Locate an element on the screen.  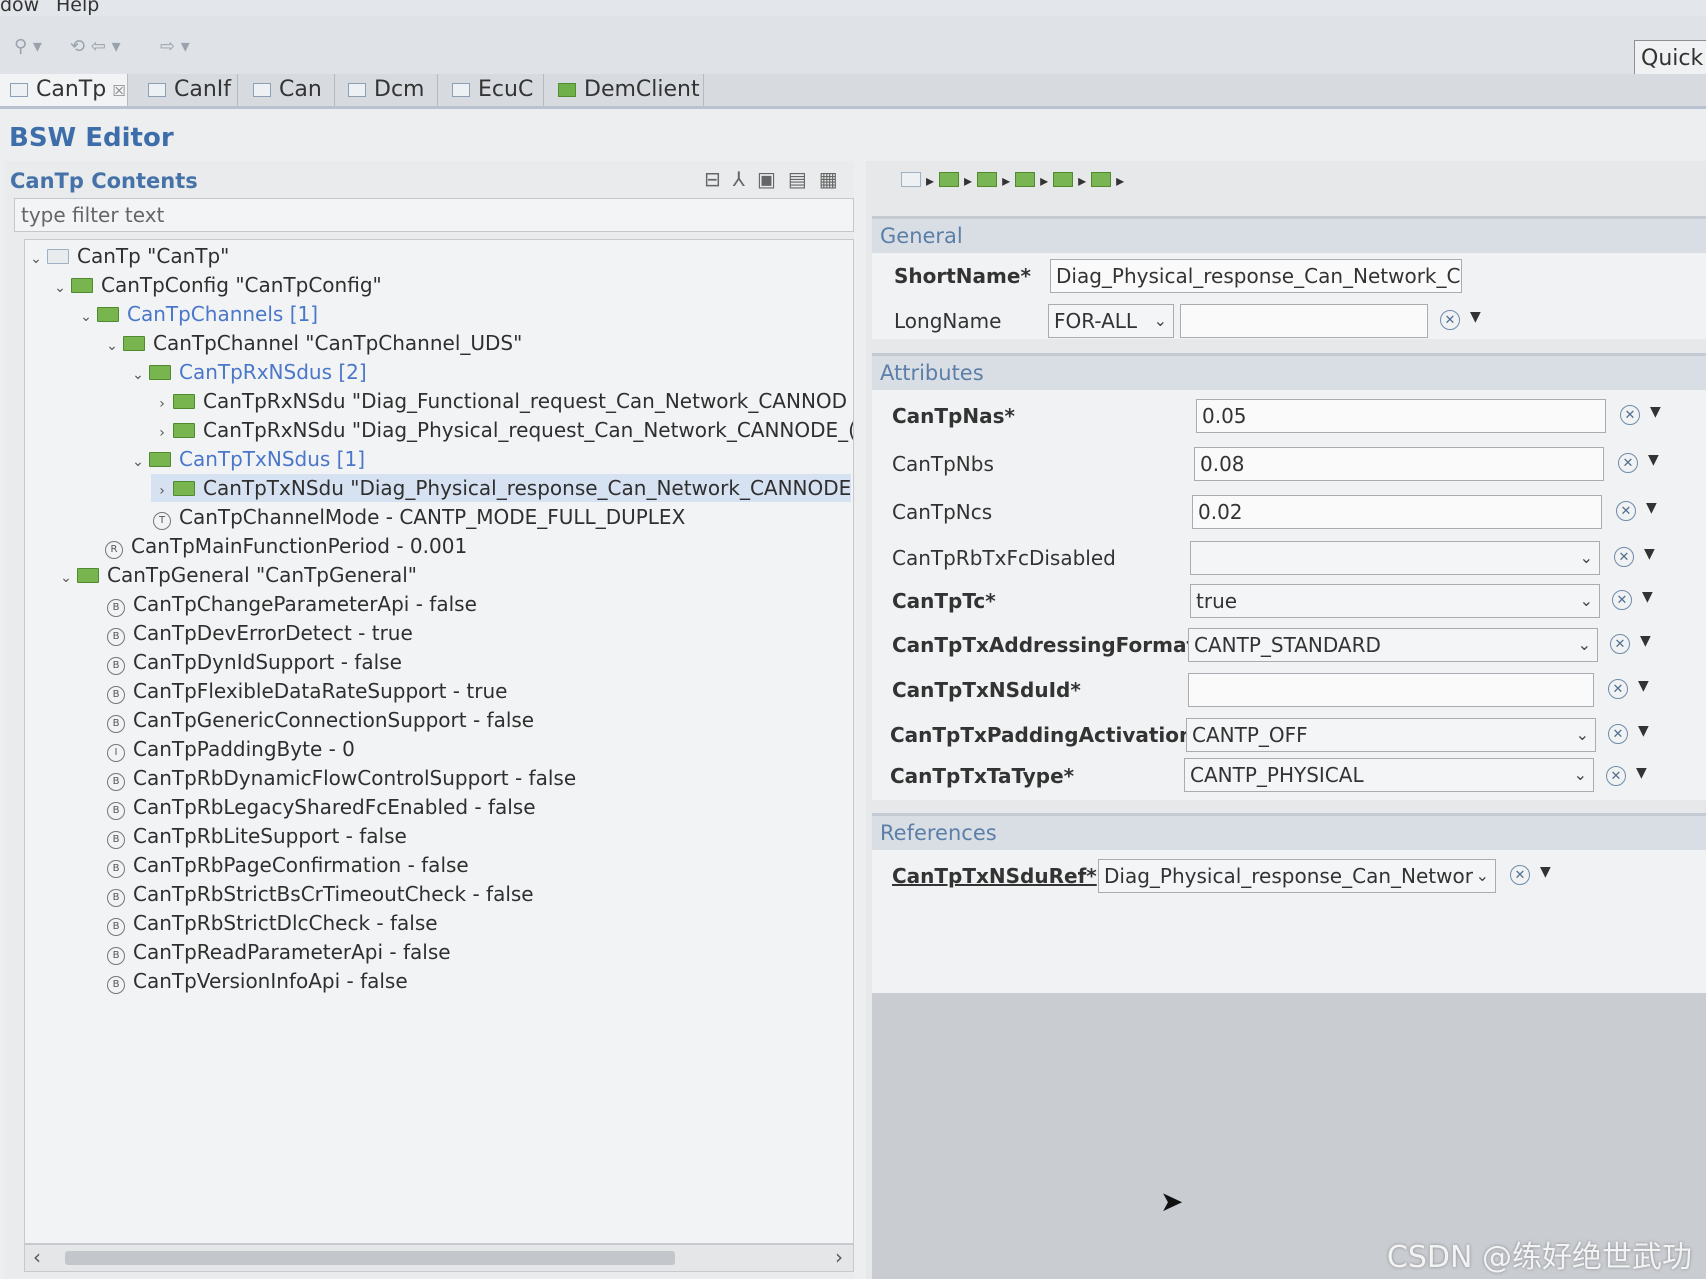
horizontal-scrollbar: ‹ › is located at coordinates (439, 1258).